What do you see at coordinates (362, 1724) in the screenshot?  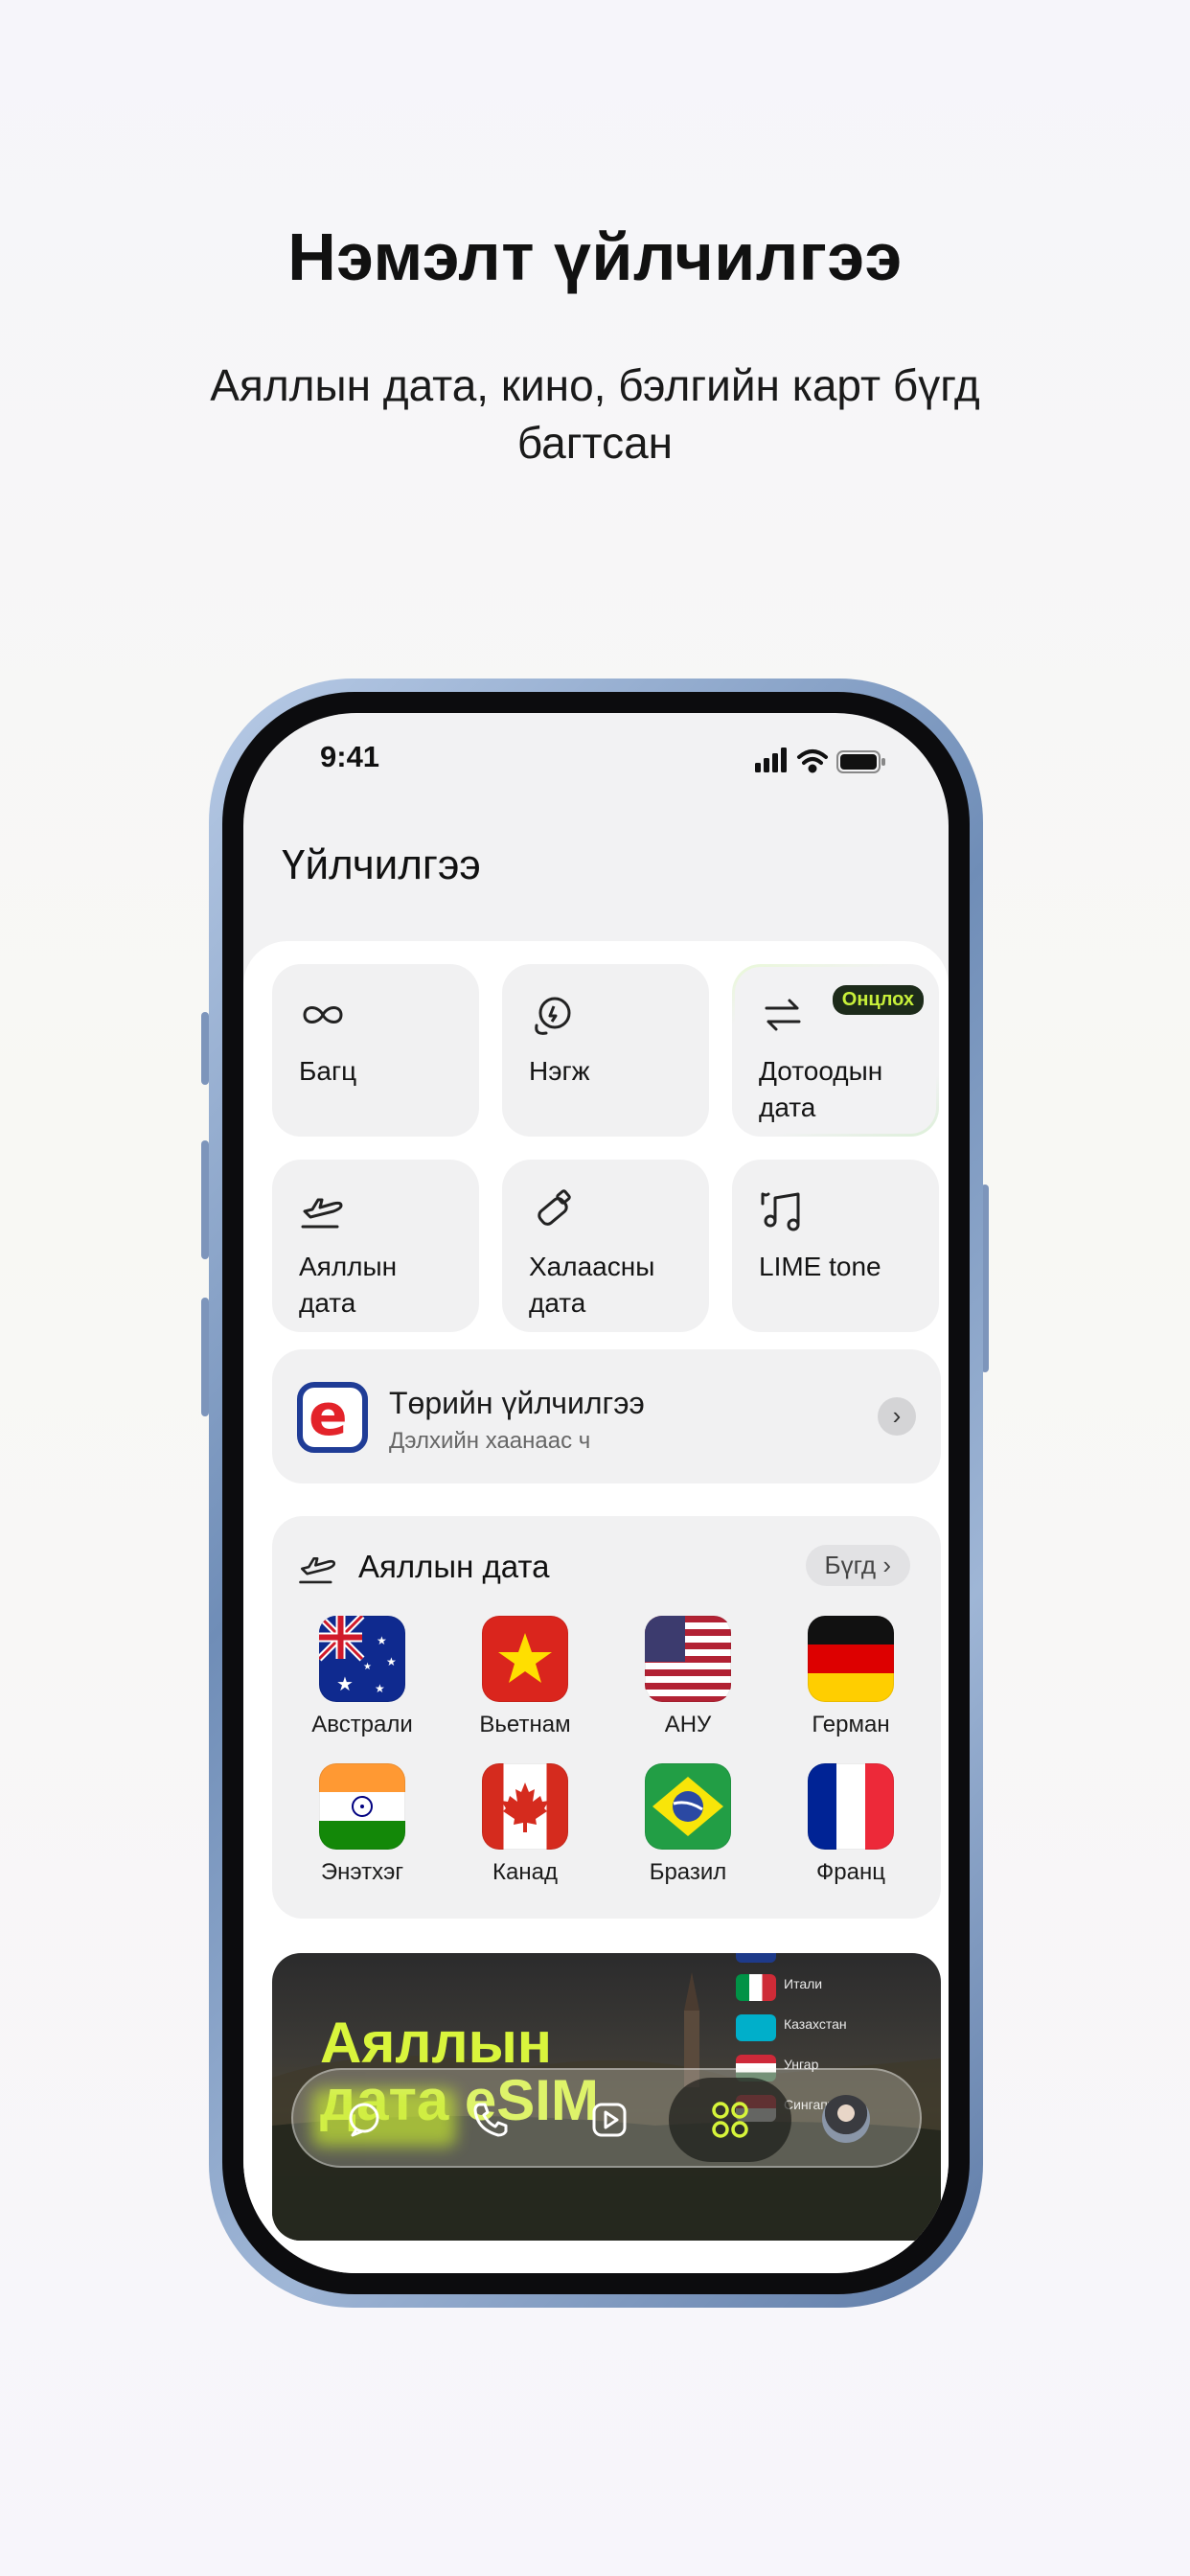 I see `country-name: Австрали` at bounding box center [362, 1724].